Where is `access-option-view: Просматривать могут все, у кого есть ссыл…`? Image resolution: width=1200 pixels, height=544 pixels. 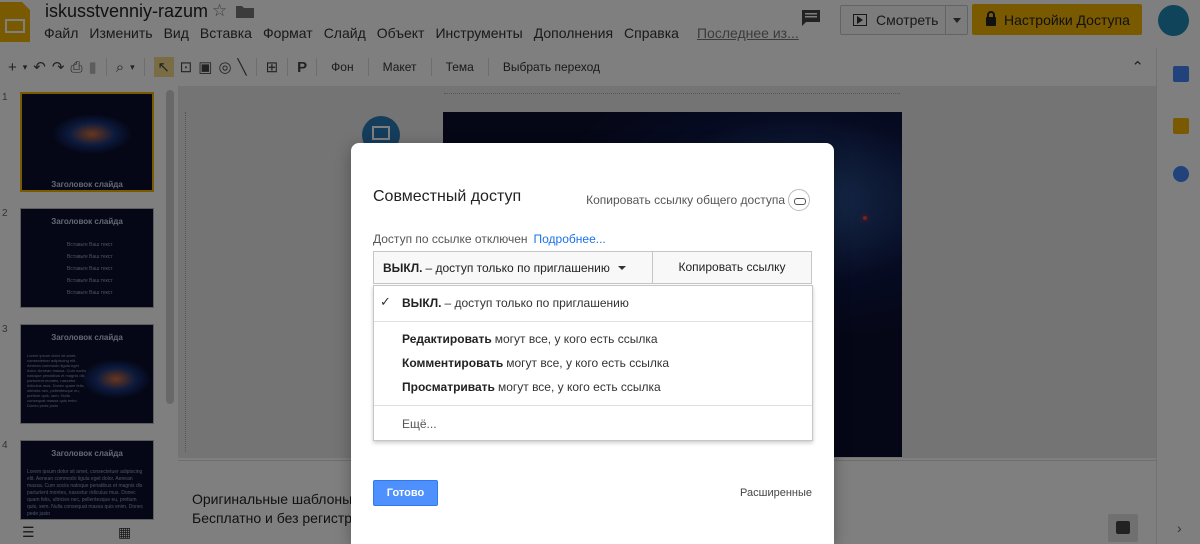 access-option-view: Просматривать могут все, у кого есть ссыл… is located at coordinates (531, 387).